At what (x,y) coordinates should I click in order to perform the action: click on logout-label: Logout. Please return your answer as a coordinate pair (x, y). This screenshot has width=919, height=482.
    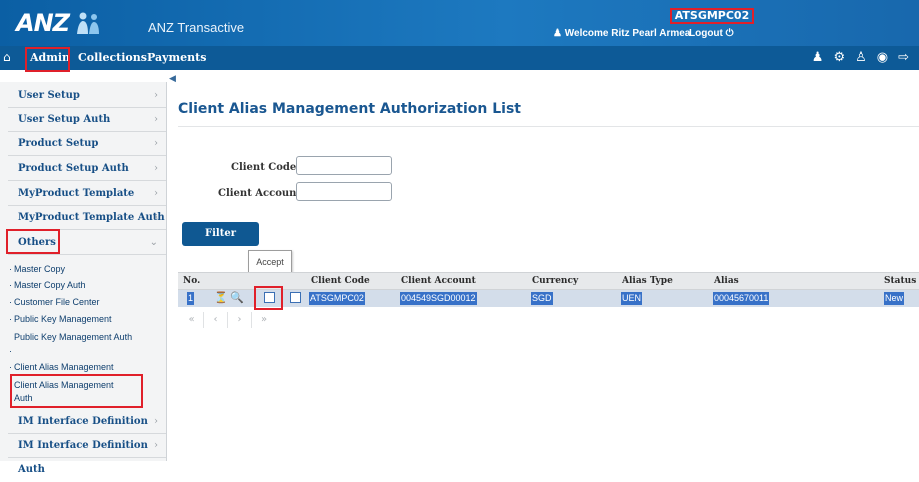
    Looking at the image, I should click on (706, 33).